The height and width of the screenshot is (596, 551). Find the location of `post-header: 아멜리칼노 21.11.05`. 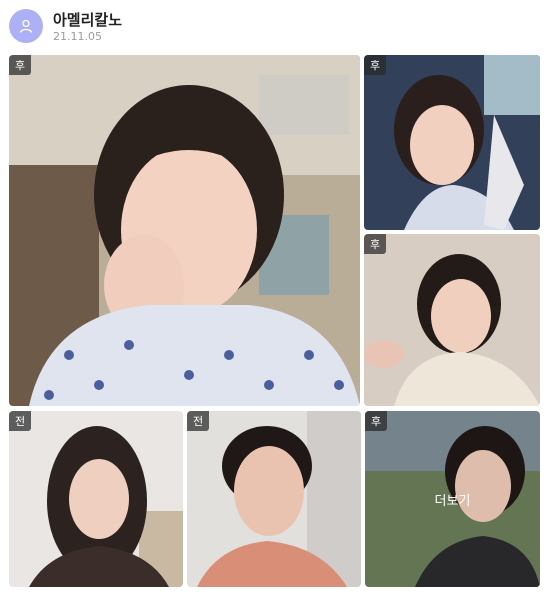

post-header: 아멜리칼노 21.11.05 is located at coordinates (274, 27).